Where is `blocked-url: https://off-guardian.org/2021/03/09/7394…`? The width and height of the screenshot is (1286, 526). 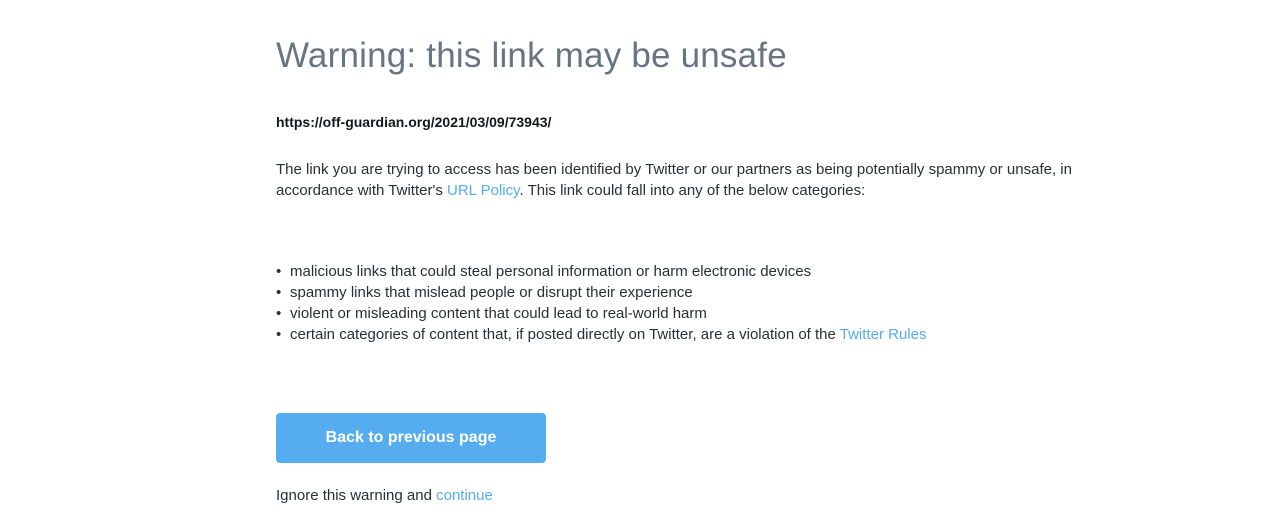 blocked-url: https://off-guardian.org/2021/03/09/7394… is located at coordinates (414, 122).